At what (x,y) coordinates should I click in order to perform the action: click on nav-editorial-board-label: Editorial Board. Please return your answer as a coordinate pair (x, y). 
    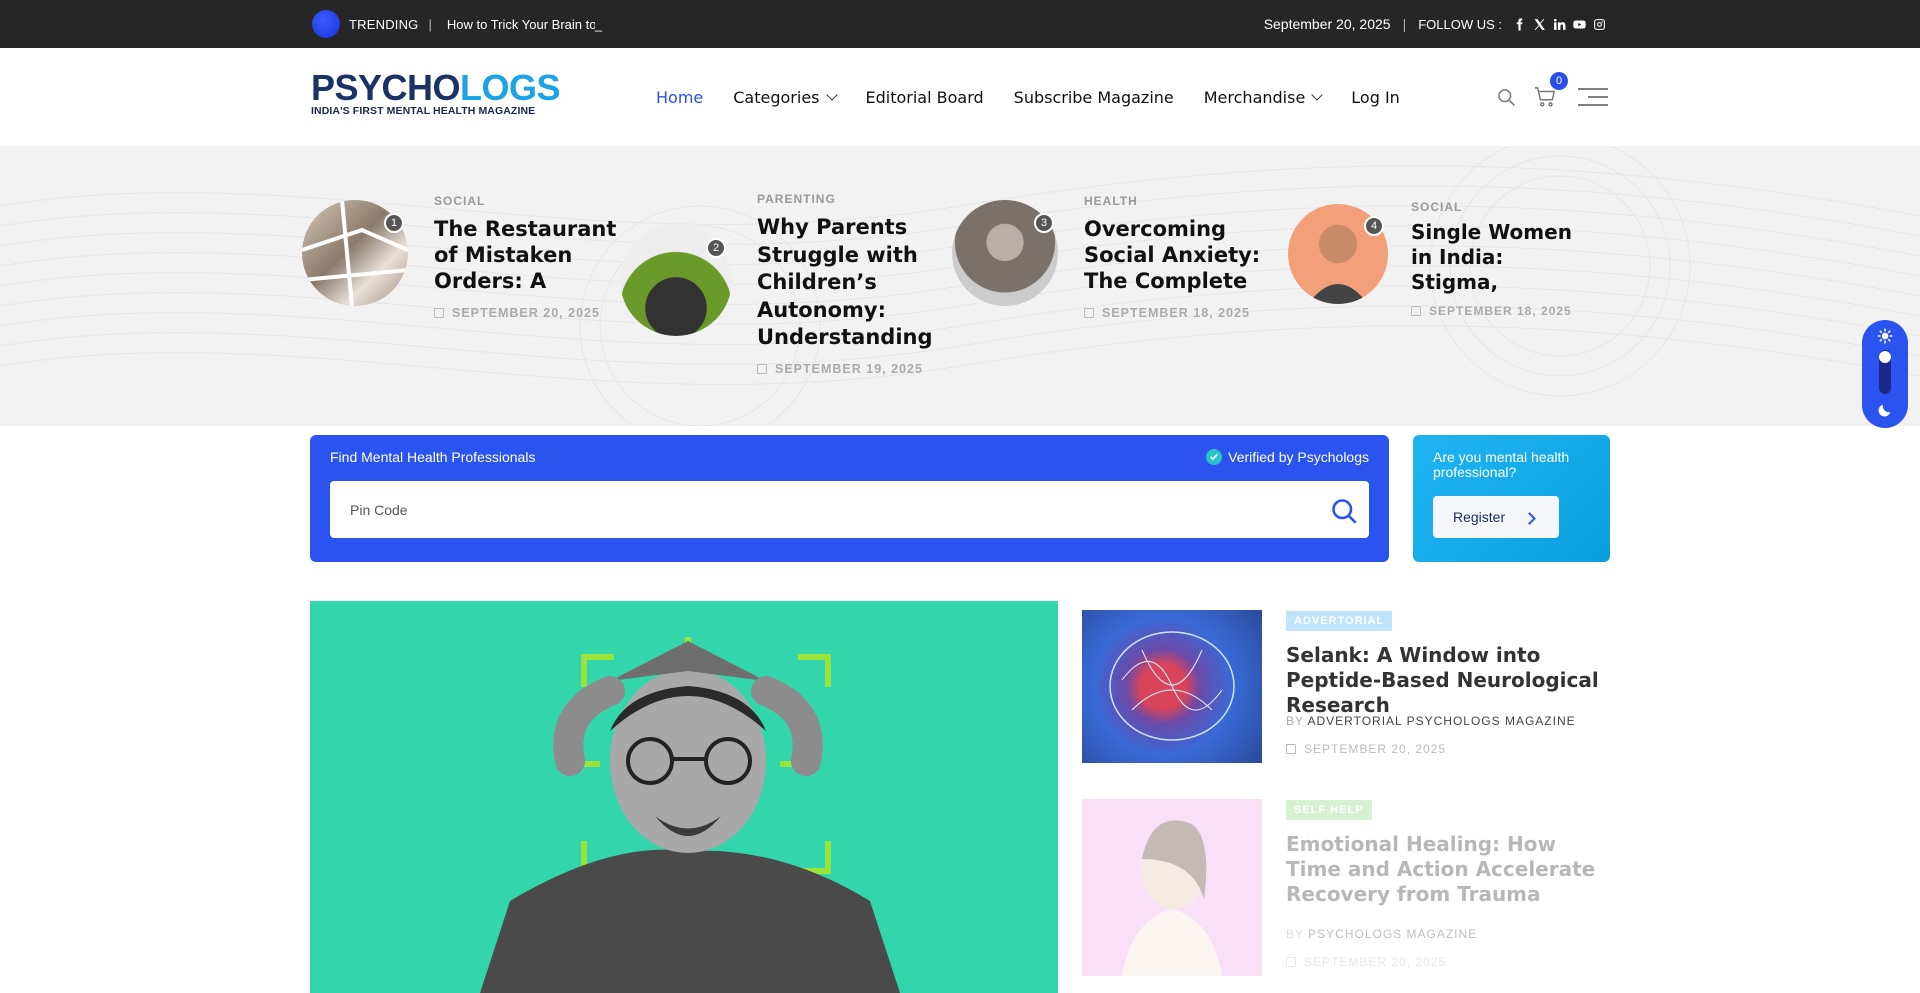
    Looking at the image, I should click on (924, 97).